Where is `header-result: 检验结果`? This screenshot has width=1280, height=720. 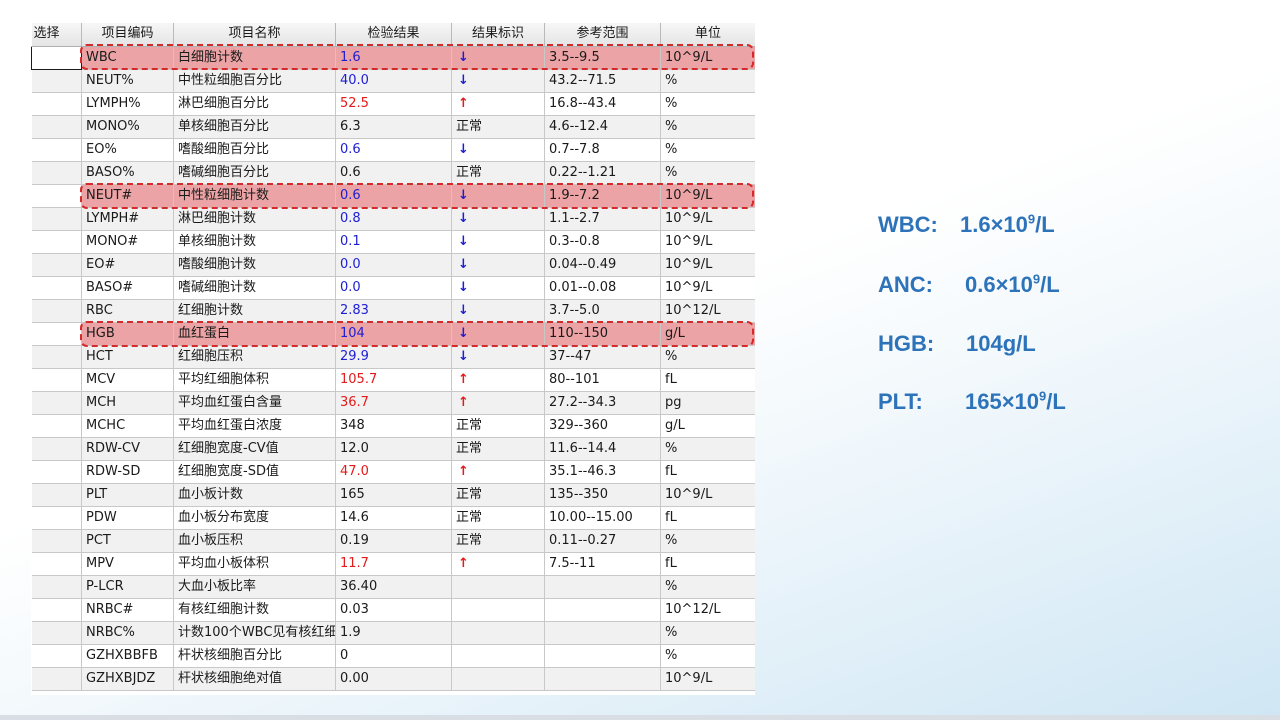 header-result: 检验结果 is located at coordinates (393, 35).